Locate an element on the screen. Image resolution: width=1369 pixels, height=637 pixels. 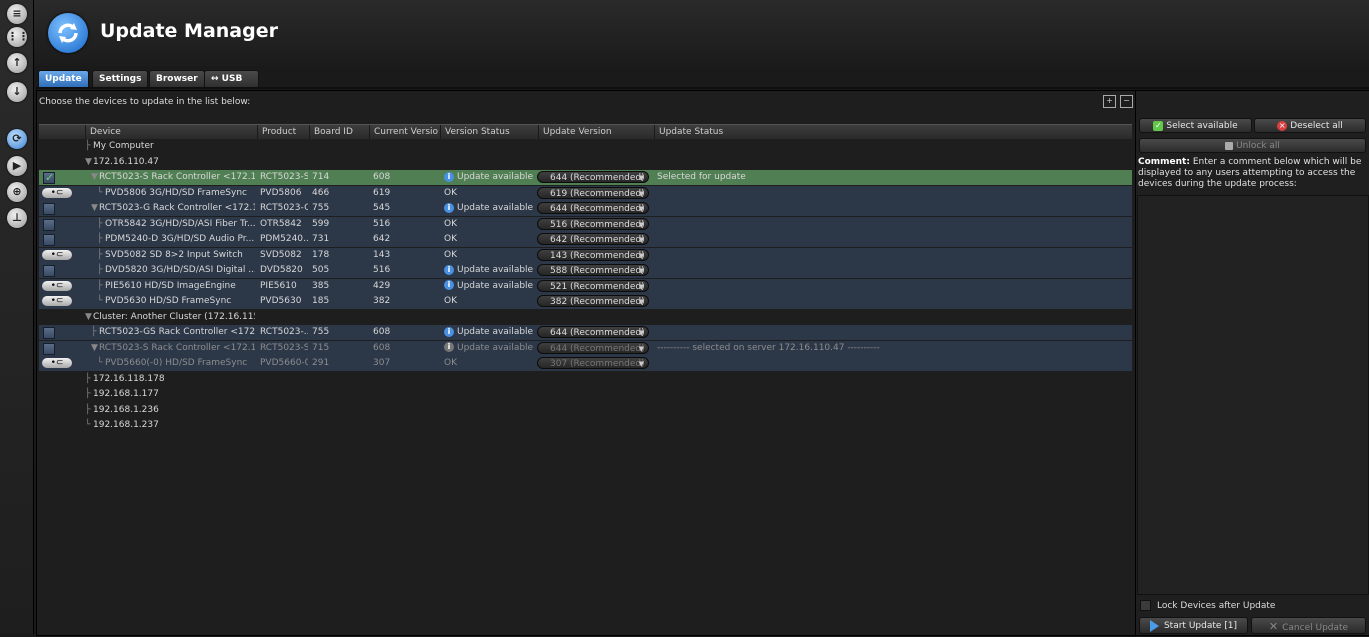
current-version-cell: 545 is located at coordinates (382, 208).